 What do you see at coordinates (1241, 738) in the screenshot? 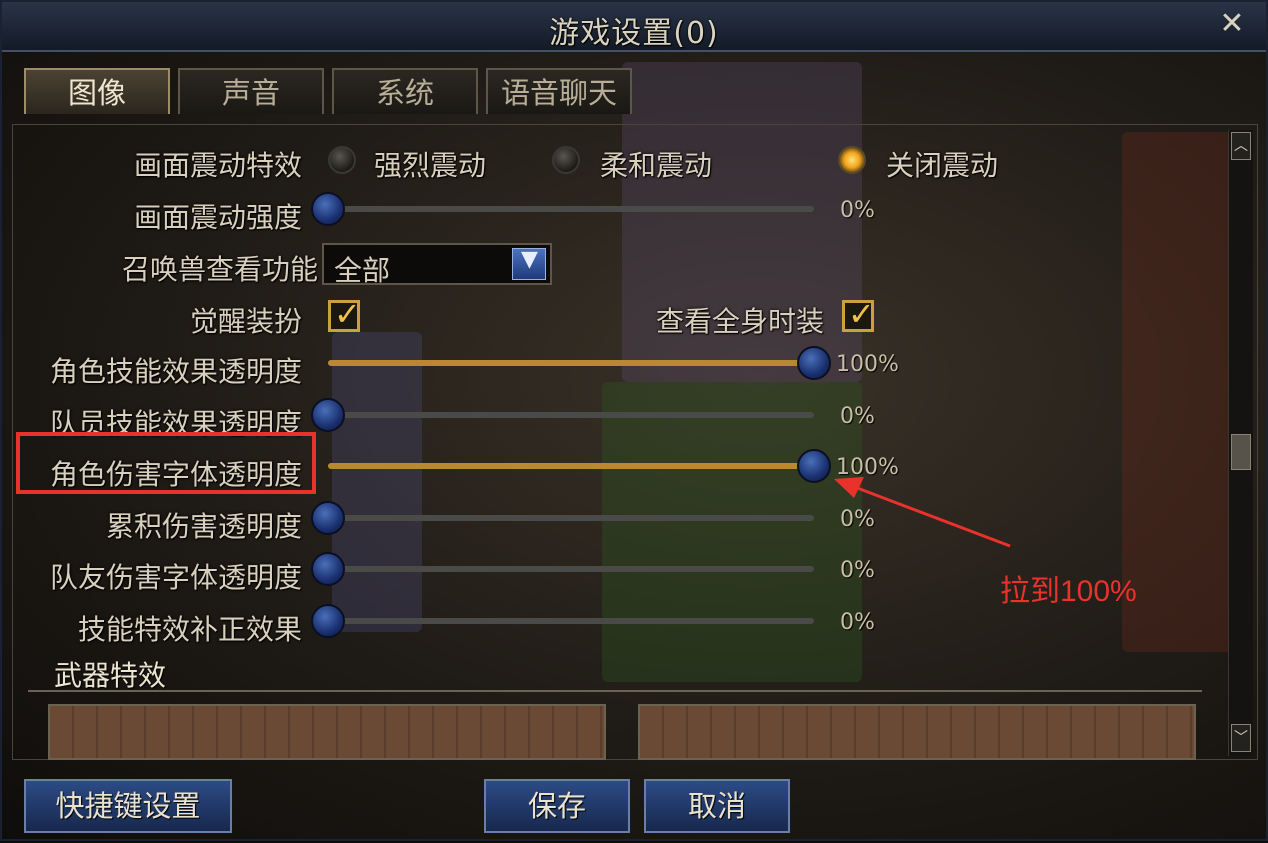
I see `scroll-down-icon: ﹀` at bounding box center [1241, 738].